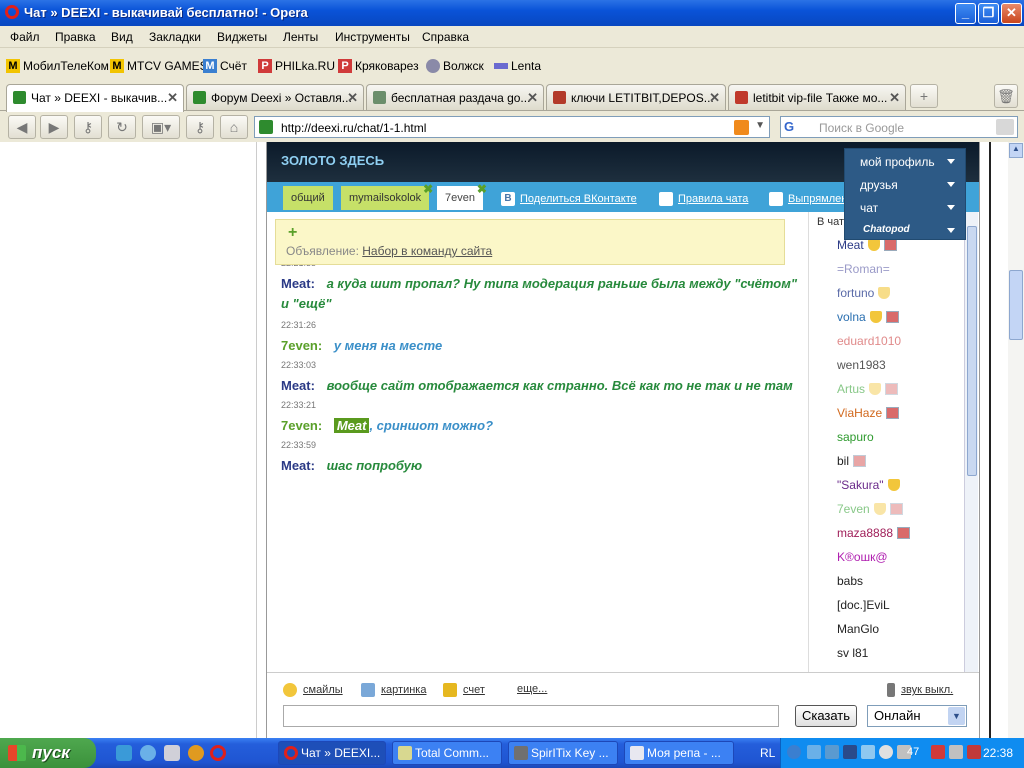 This screenshot has height=768, width=1024. Describe the element at coordinates (445, 37) in the screenshot. I see `menu-help: Справка` at that location.